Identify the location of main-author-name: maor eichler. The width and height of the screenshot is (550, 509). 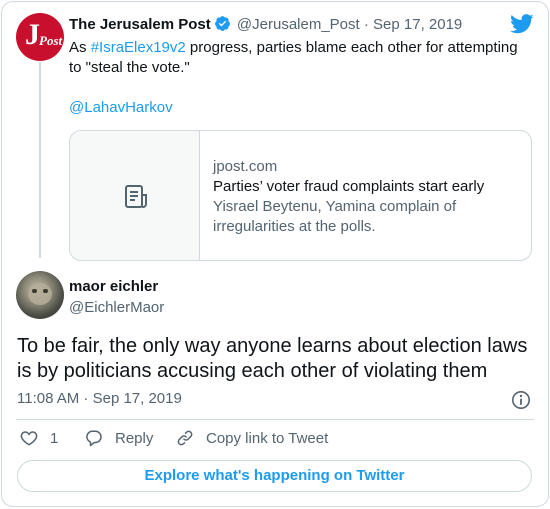
(113, 286).